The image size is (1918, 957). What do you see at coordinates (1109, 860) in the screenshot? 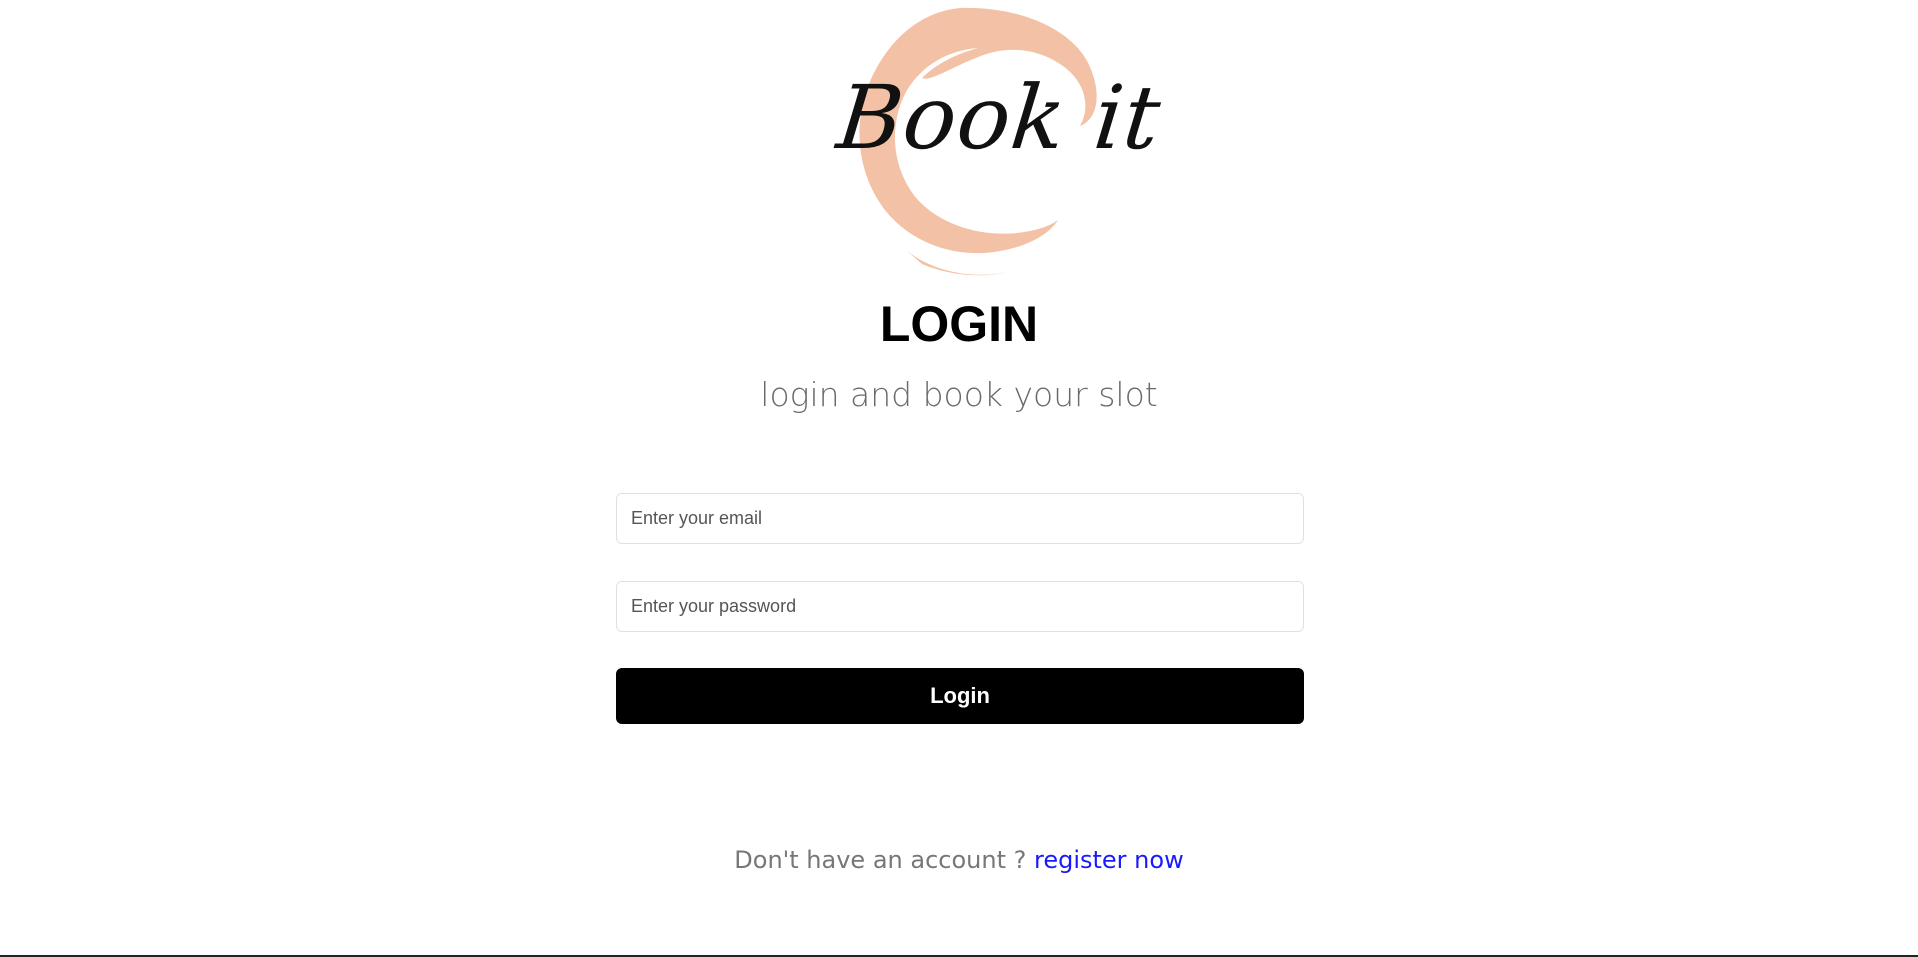
I see `register-link: register now` at bounding box center [1109, 860].